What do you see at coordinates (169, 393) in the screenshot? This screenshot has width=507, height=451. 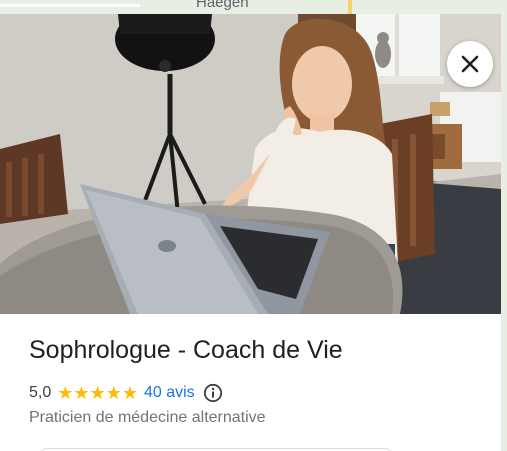 I see `reviews-link: 40 avis` at bounding box center [169, 393].